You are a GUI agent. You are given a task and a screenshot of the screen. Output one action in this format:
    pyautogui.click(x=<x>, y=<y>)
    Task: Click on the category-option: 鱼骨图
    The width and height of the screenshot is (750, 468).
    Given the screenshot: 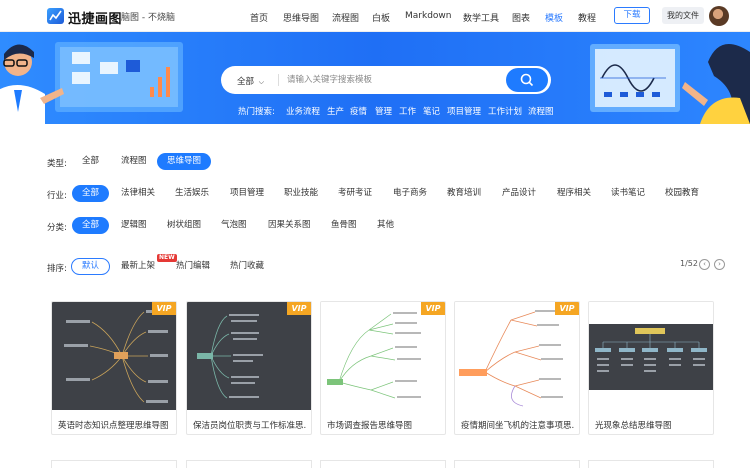 What is the action you would take?
    pyautogui.click(x=344, y=225)
    